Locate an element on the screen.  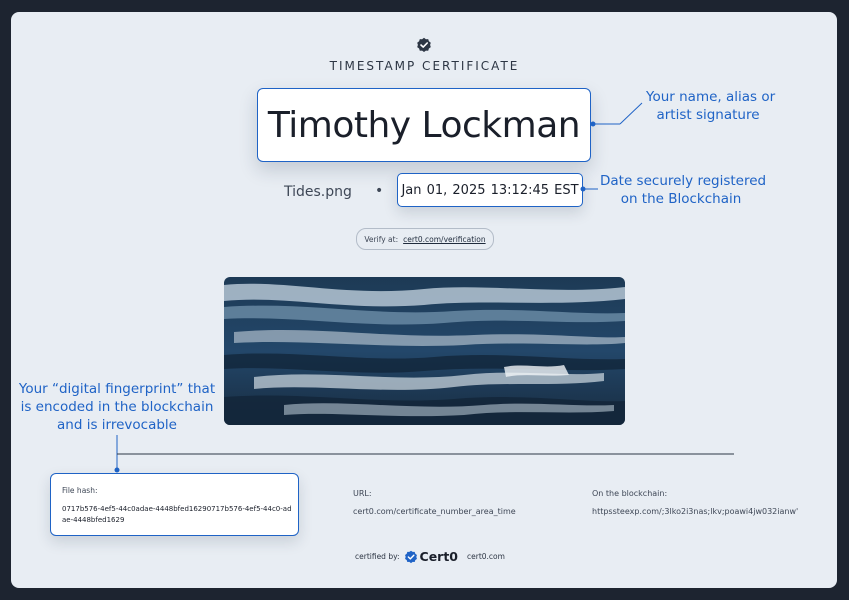
timestamp-box: Jan 01, 2025 13:12:45 EST is located at coordinates (490, 190).